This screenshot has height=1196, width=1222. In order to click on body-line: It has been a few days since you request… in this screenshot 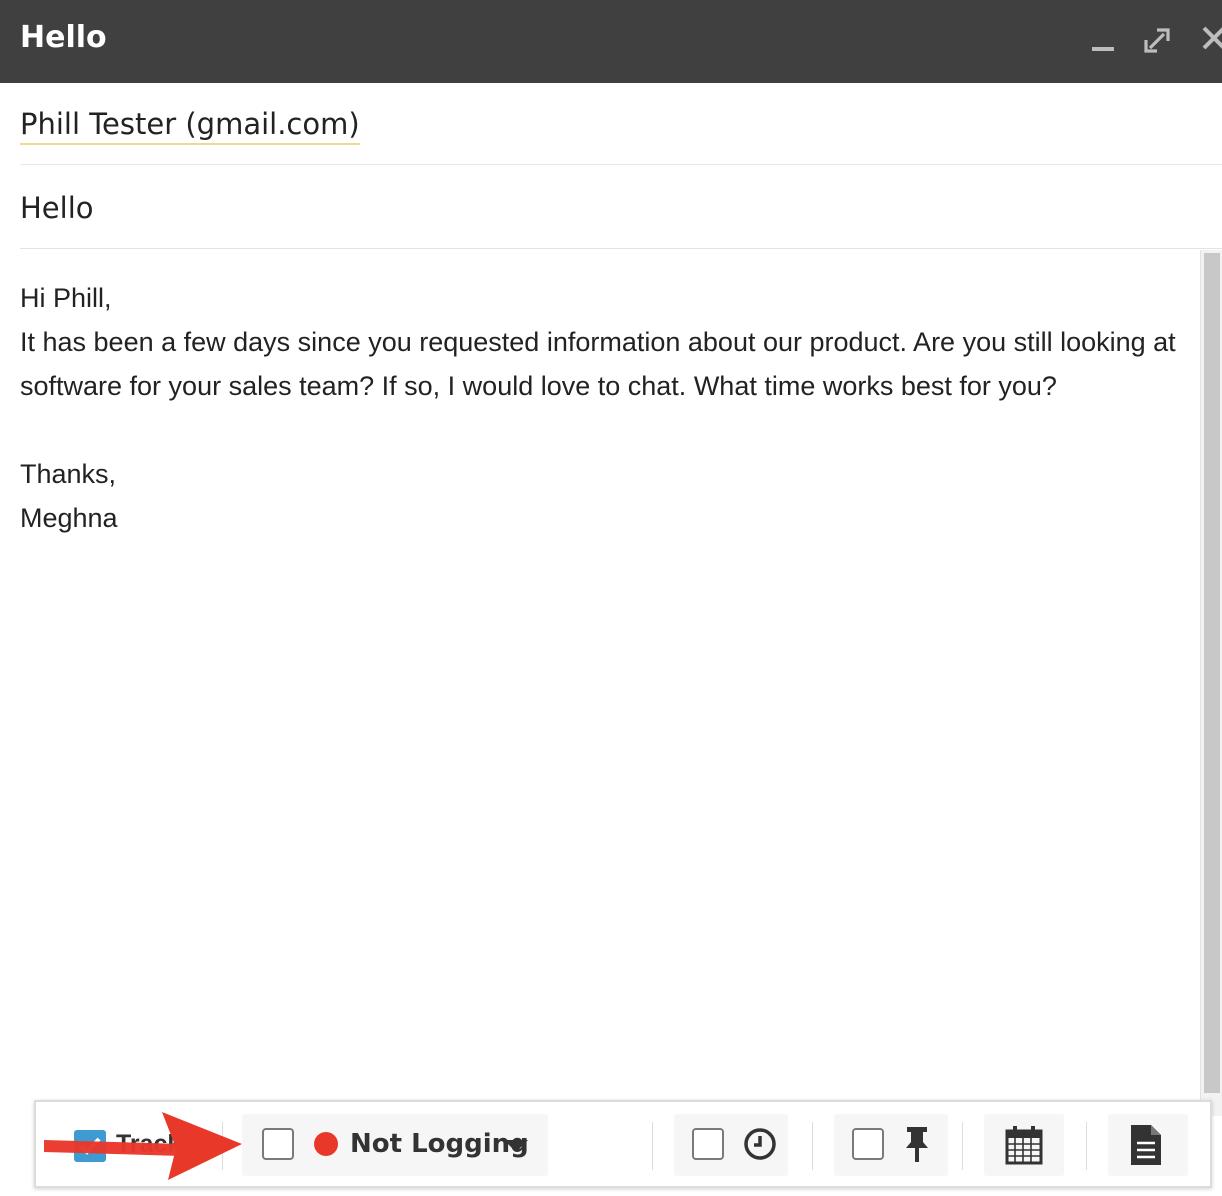, I will do `click(598, 364)`.